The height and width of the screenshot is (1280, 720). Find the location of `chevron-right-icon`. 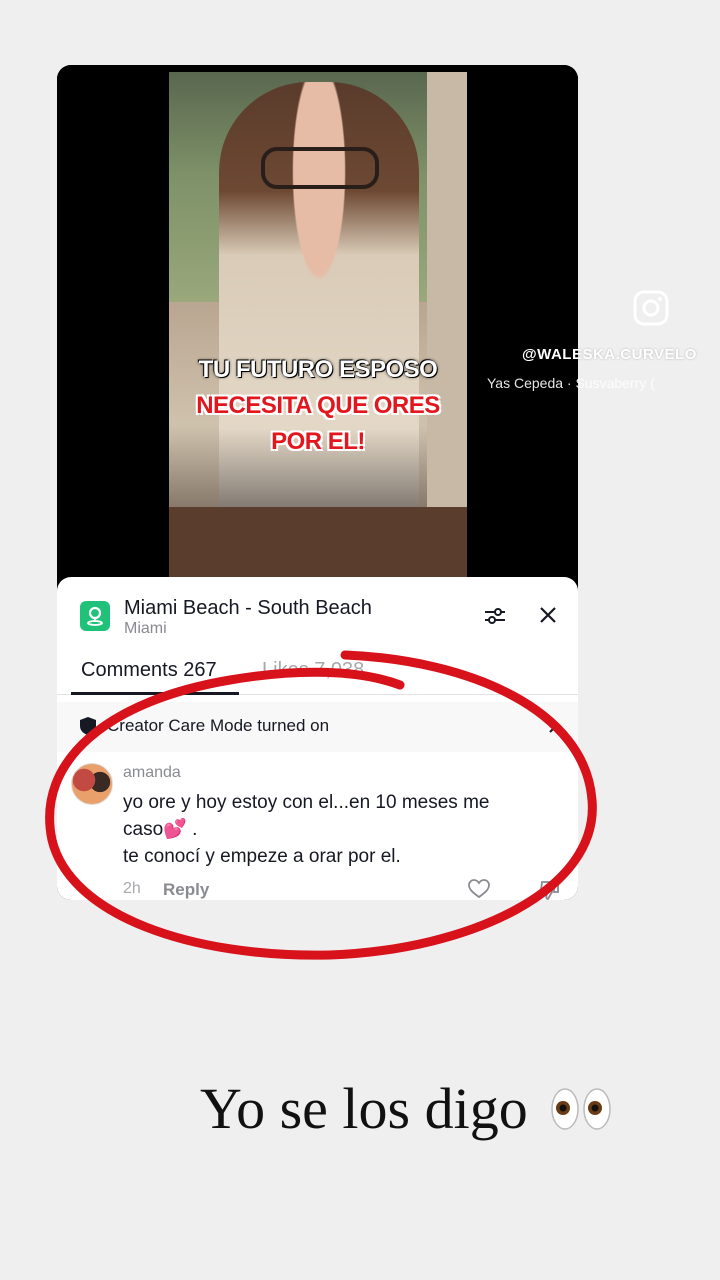

chevron-right-icon is located at coordinates (553, 726).